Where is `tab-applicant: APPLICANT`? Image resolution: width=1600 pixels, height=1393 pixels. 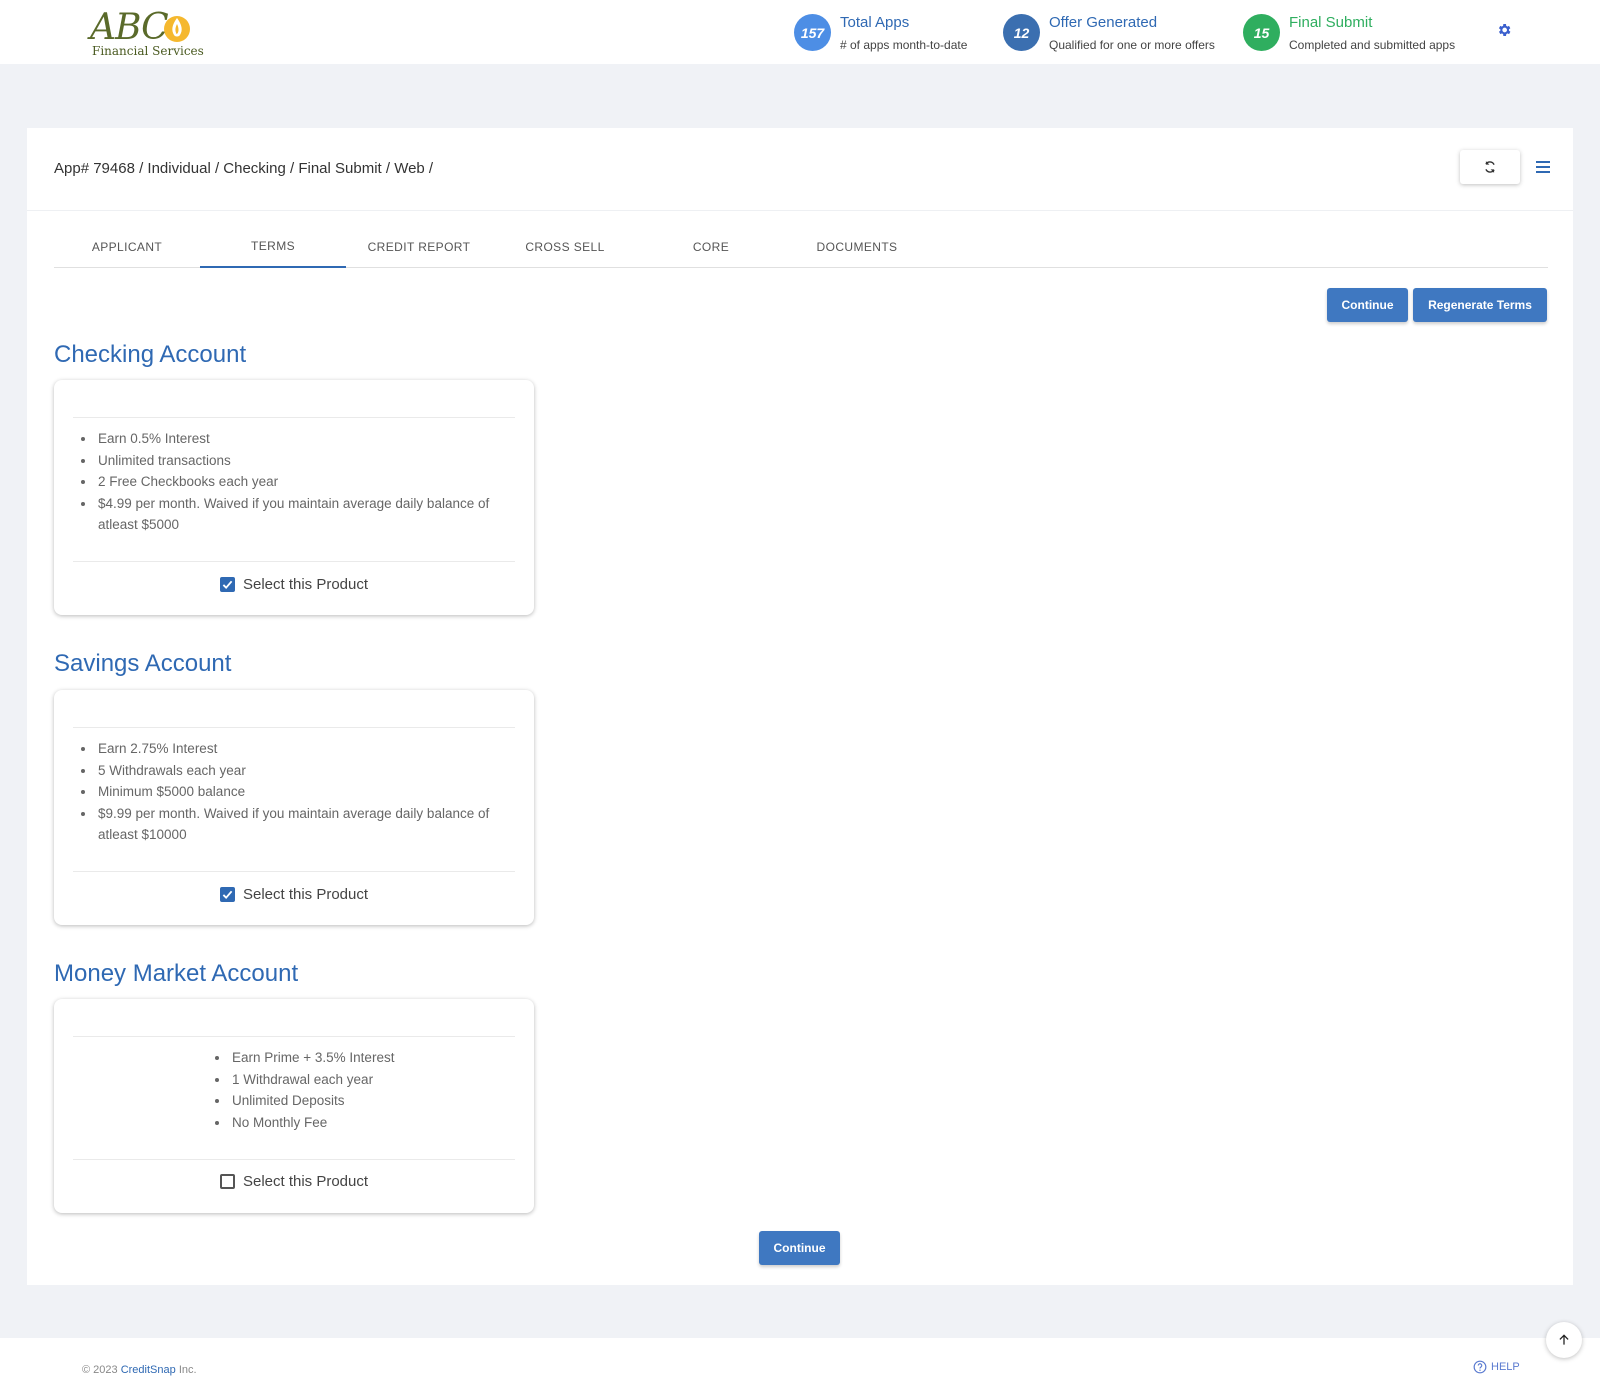 tab-applicant: APPLICANT is located at coordinates (127, 247).